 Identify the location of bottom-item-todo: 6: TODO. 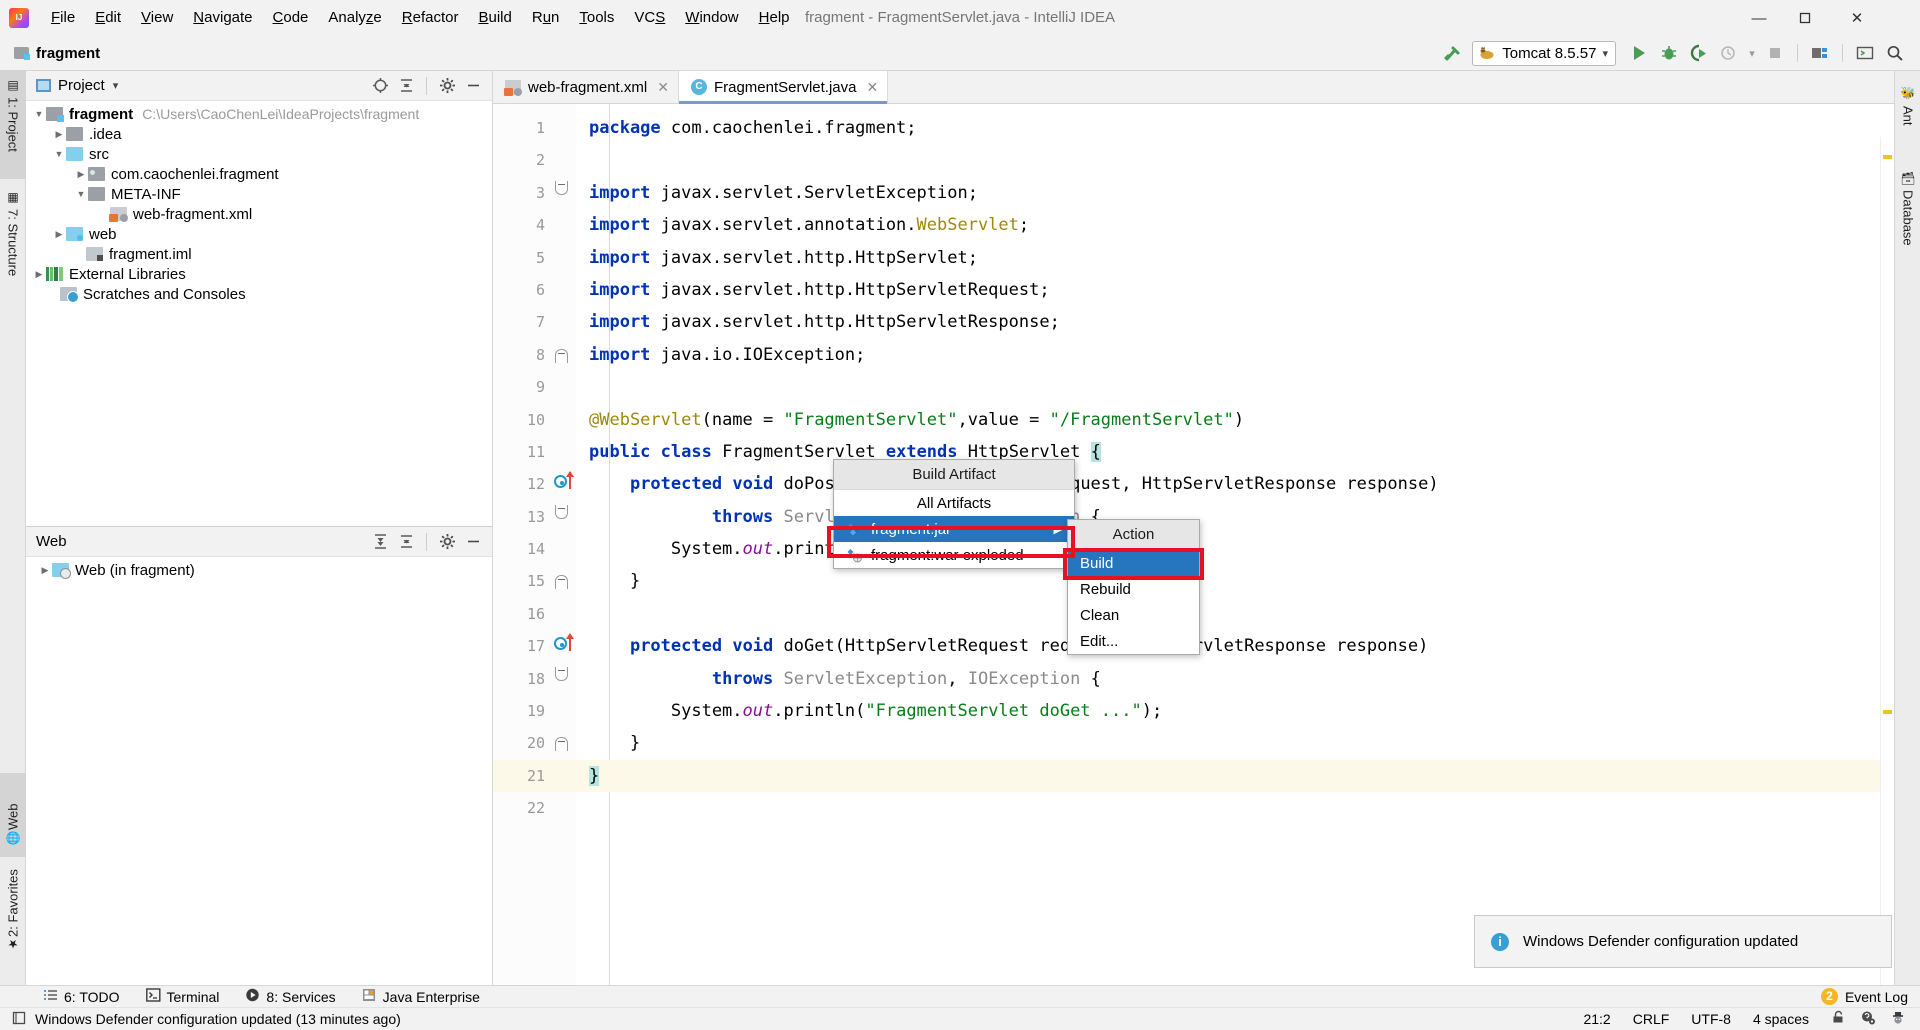
(81, 996).